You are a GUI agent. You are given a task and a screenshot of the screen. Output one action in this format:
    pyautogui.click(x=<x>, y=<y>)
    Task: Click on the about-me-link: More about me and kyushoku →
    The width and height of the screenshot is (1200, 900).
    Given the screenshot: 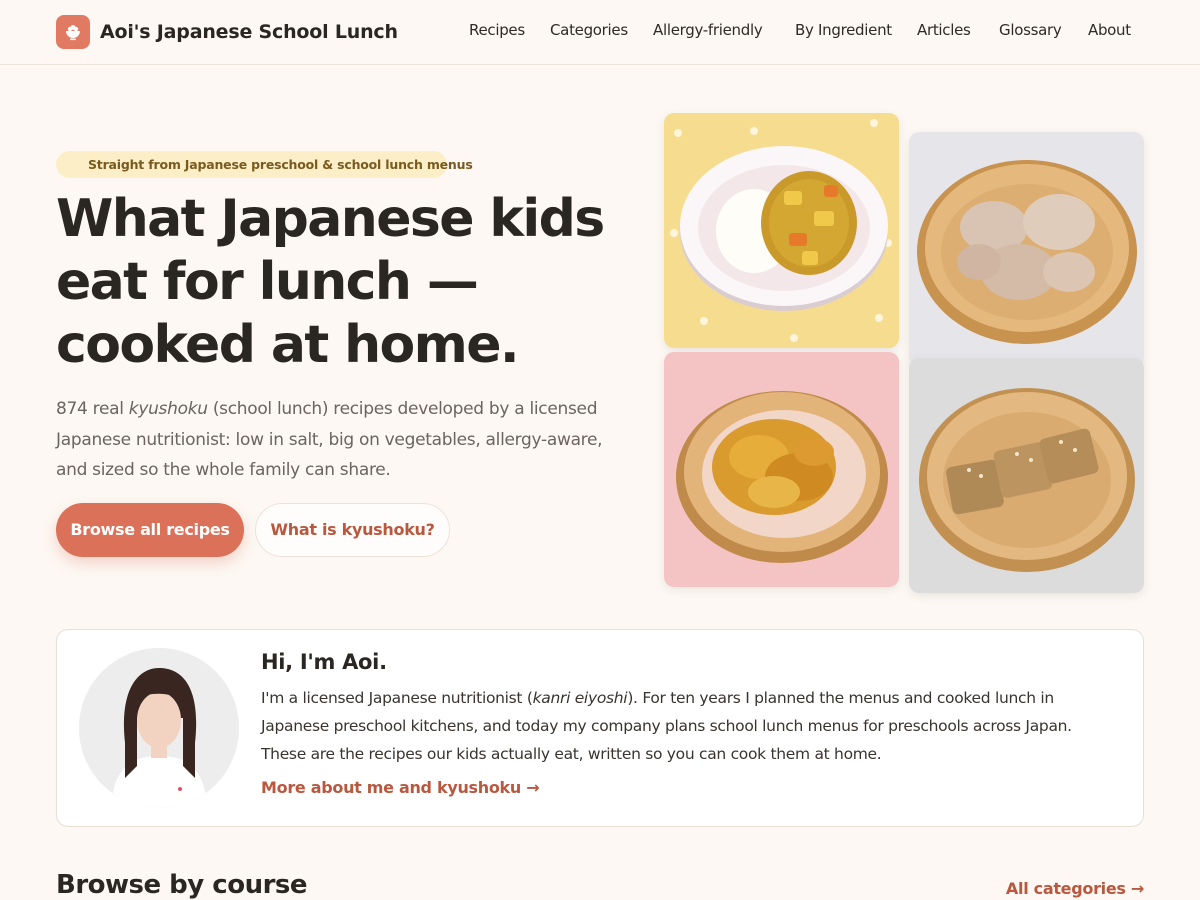 What is the action you would take?
    pyautogui.click(x=400, y=787)
    